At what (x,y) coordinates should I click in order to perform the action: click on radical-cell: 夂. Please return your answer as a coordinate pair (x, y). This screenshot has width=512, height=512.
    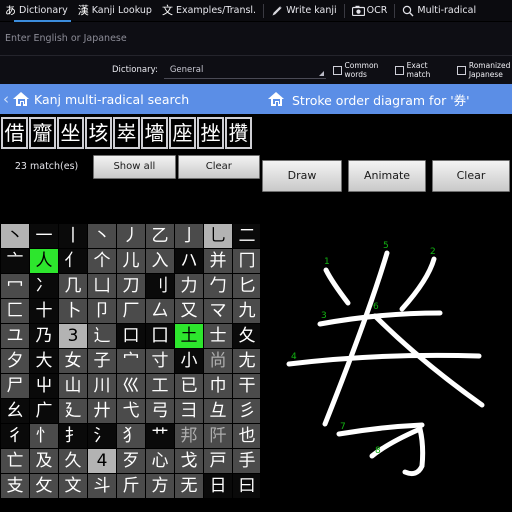
    Looking at the image, I should click on (246, 336).